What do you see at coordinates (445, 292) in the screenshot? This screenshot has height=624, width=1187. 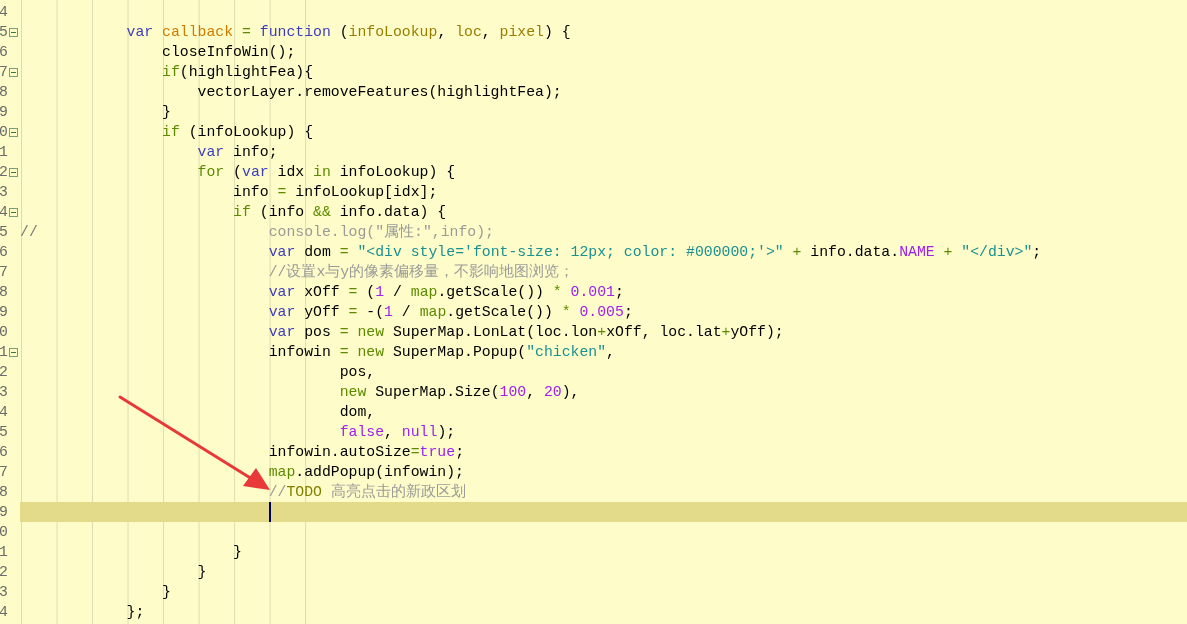 I see `code-line: var xOff = (1 / map.getScale()) * 0.001;` at bounding box center [445, 292].